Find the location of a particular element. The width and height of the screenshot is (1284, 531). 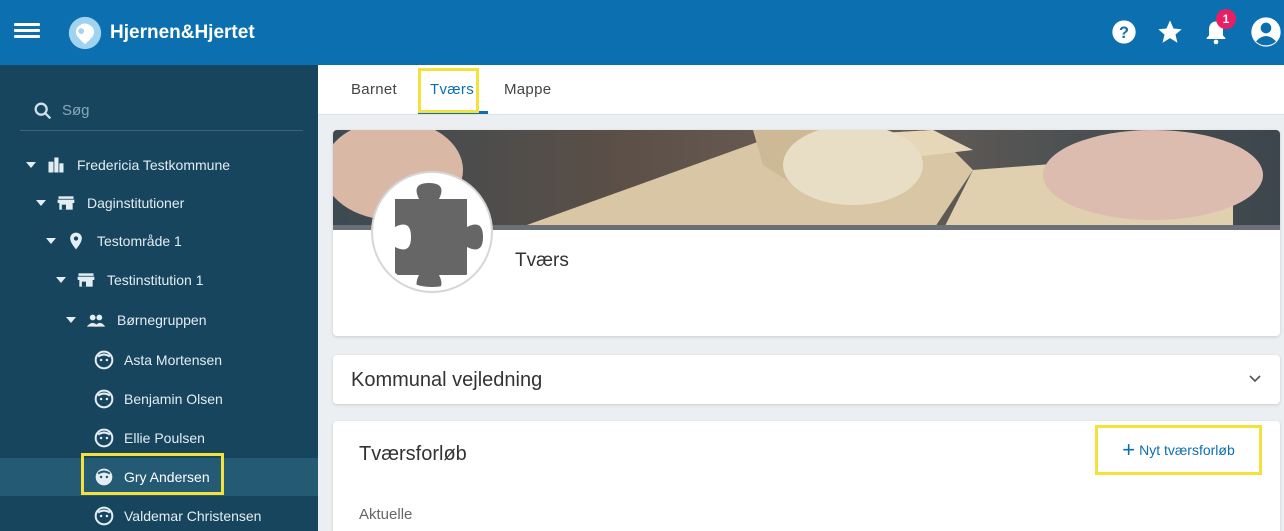

tree-item-boernegruppen: Børnegruppen is located at coordinates (159, 320).